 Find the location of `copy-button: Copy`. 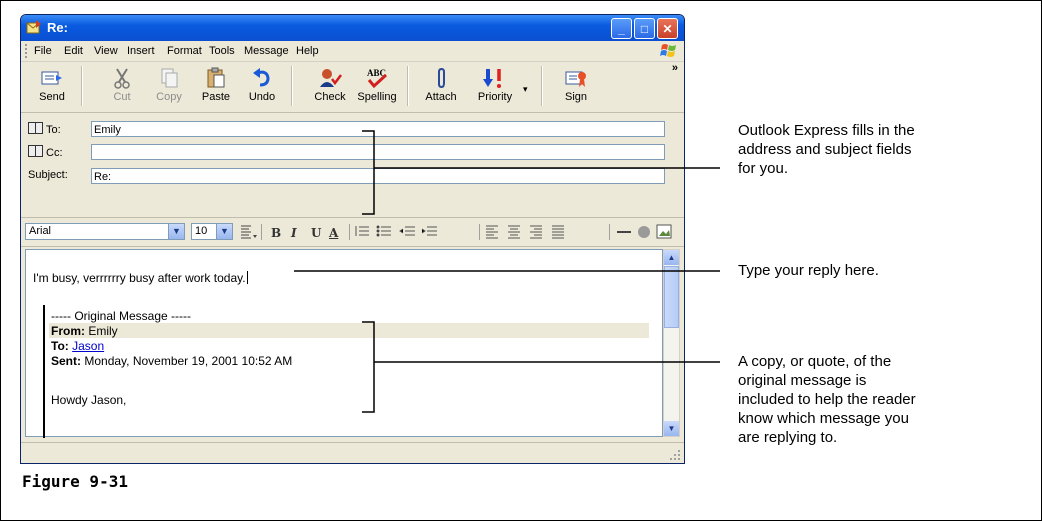

copy-button: Copy is located at coordinates (169, 87).